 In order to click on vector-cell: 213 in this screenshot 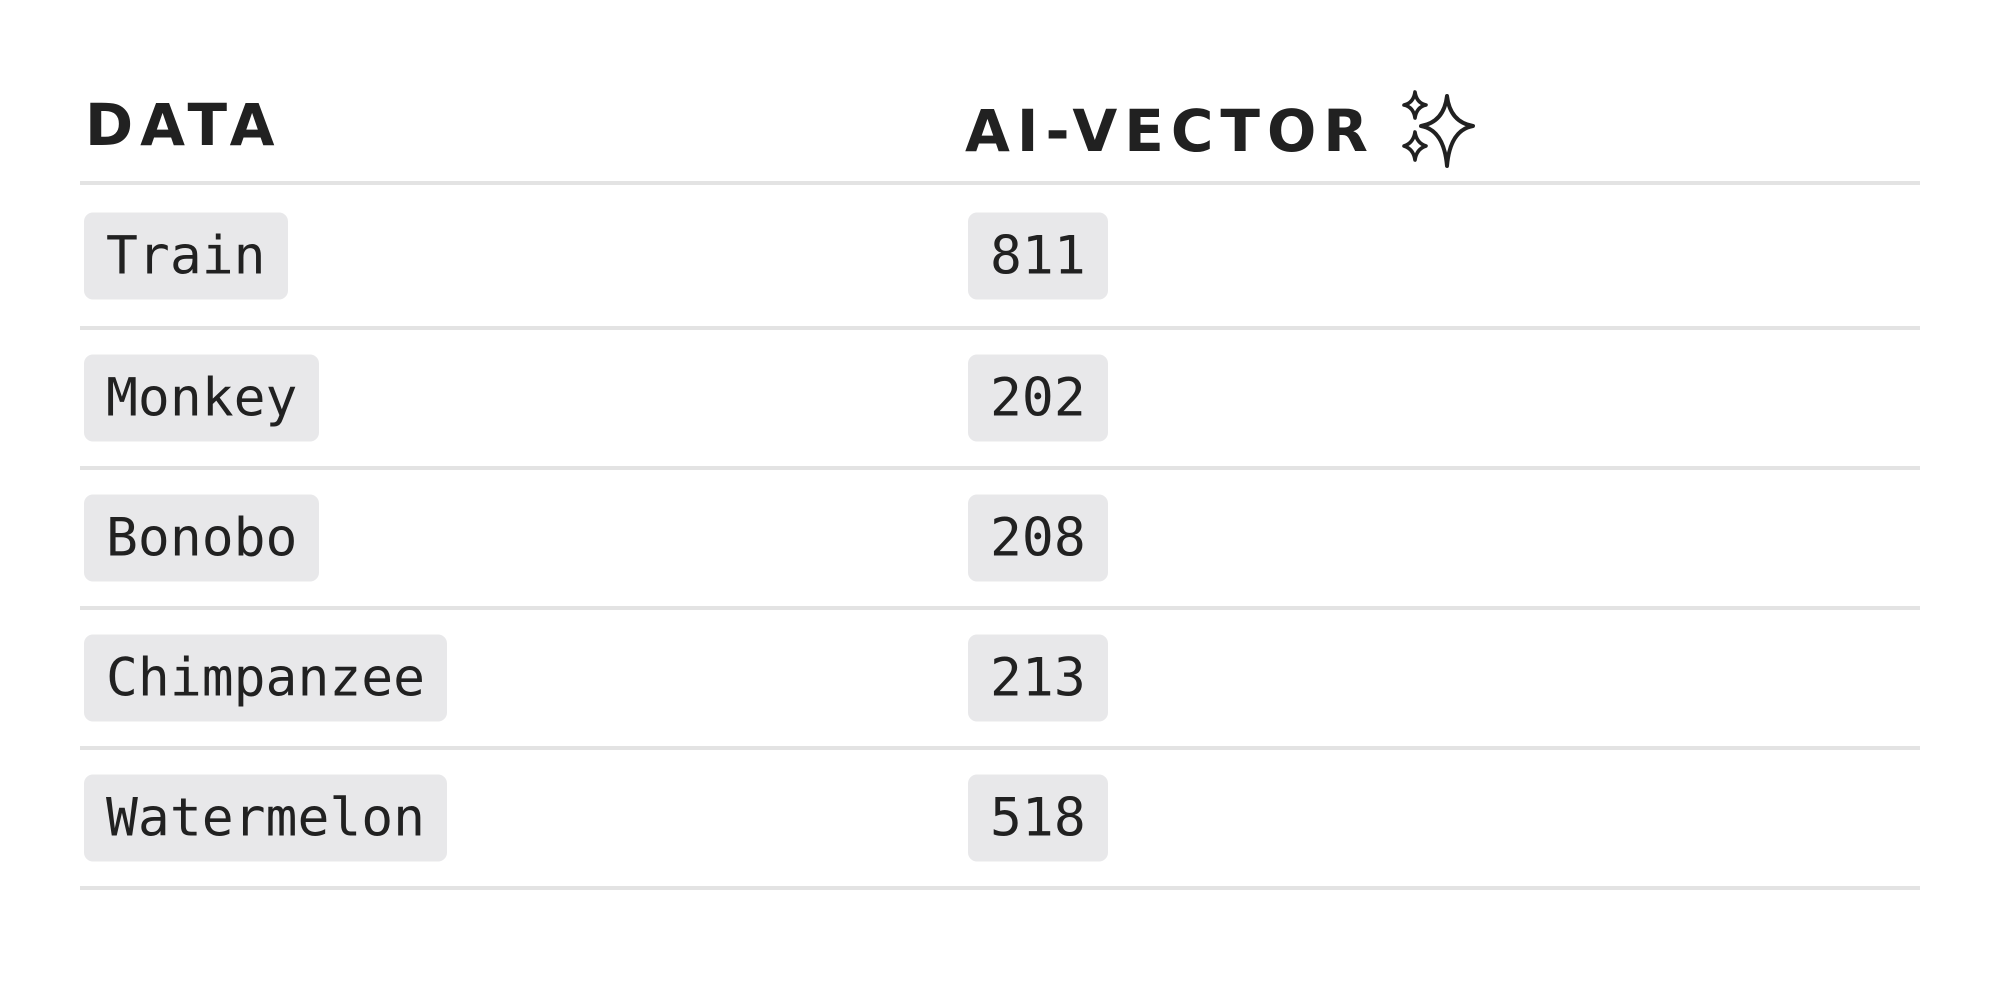, I will do `click(1038, 678)`.